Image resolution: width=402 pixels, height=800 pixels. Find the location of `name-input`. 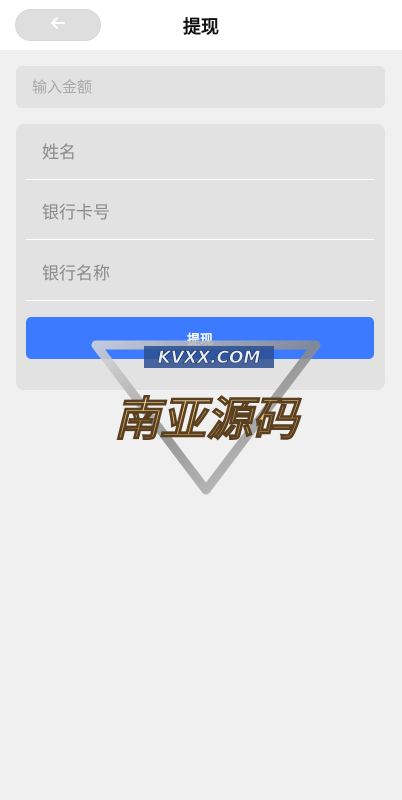

name-input is located at coordinates (200, 152).